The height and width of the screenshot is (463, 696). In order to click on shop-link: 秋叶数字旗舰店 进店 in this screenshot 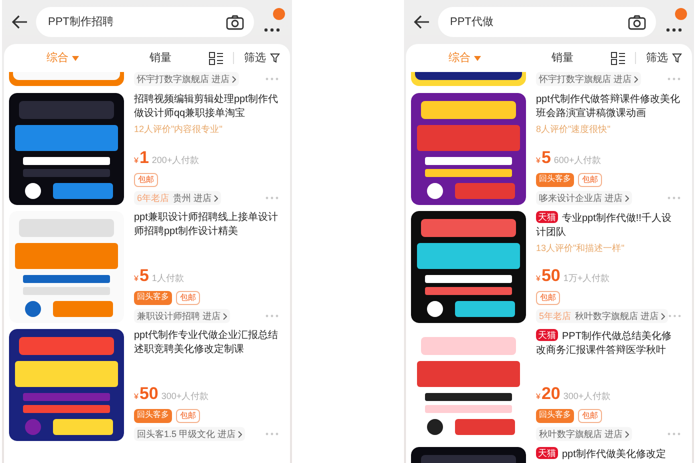, I will do `click(584, 434)`.